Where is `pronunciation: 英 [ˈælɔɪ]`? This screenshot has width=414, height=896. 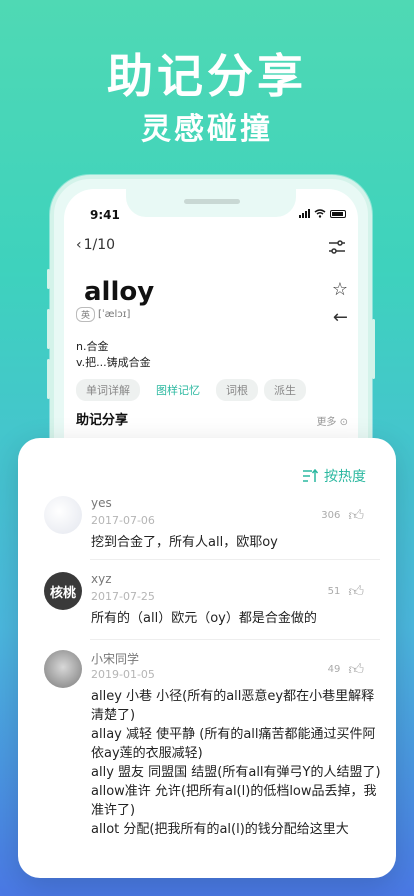
pronunciation: 英 [ˈælɔɪ] is located at coordinates (103, 314).